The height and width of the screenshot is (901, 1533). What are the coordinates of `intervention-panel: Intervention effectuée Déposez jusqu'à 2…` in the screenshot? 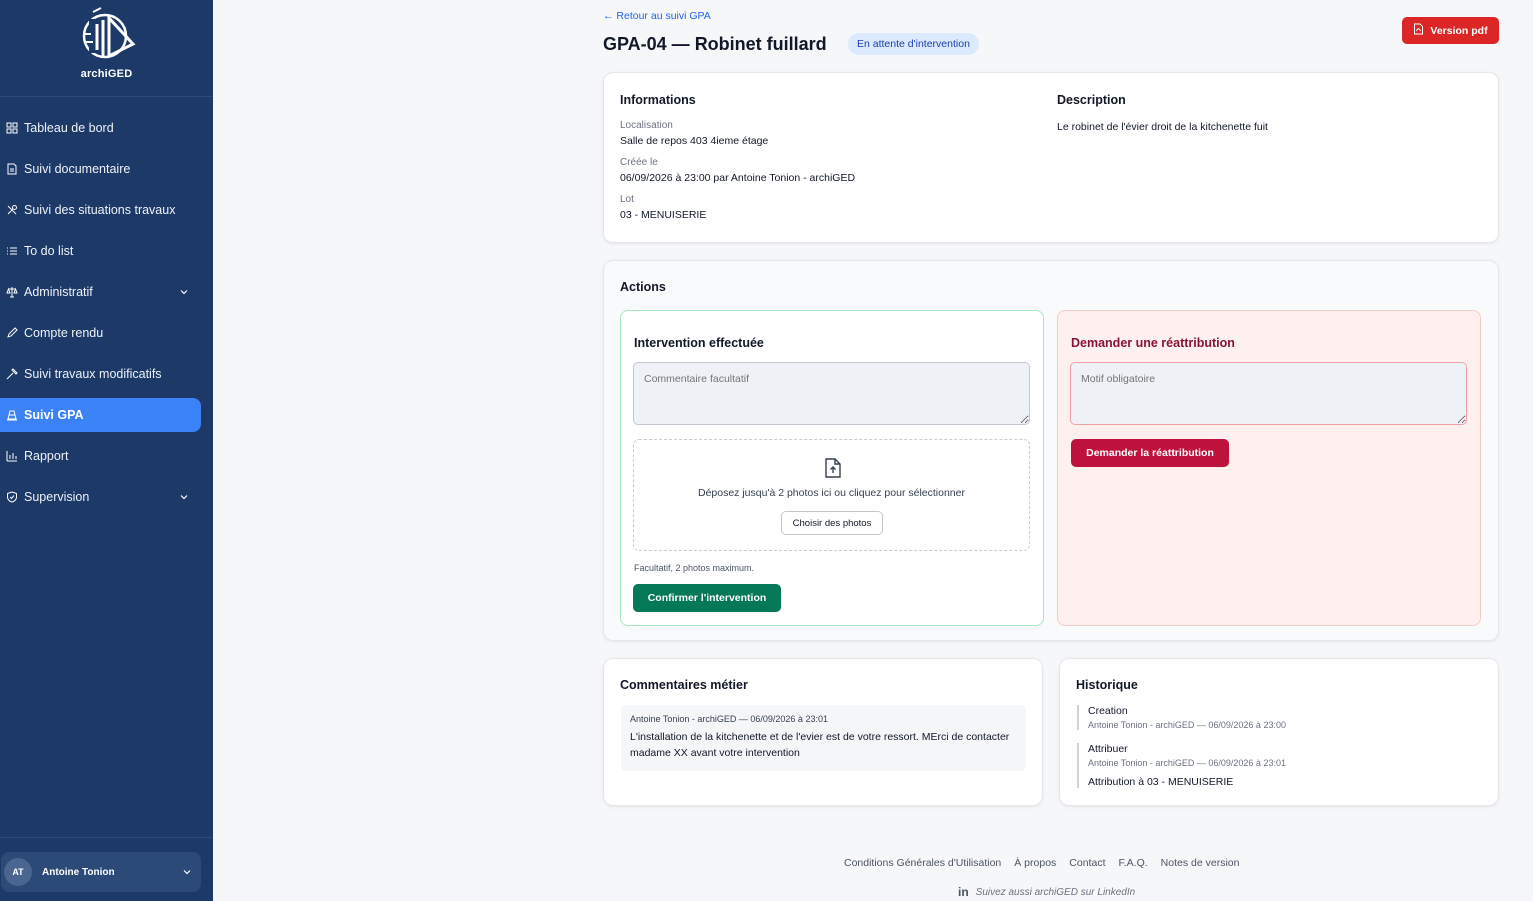 It's located at (832, 468).